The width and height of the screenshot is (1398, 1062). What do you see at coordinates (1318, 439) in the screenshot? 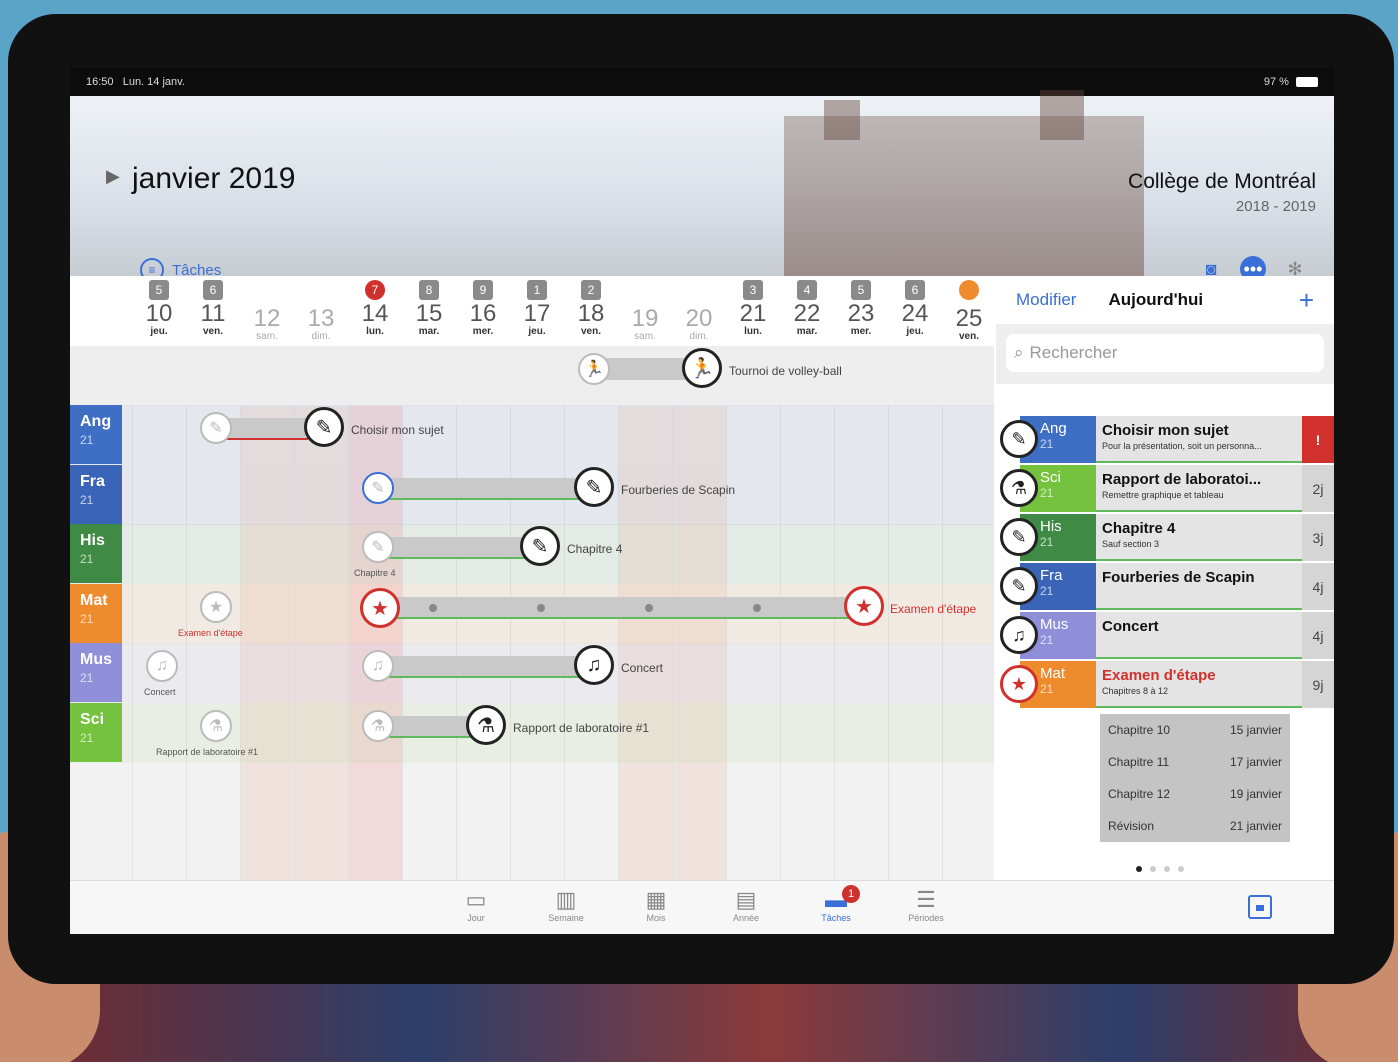
I see `task-due: !` at bounding box center [1318, 439].